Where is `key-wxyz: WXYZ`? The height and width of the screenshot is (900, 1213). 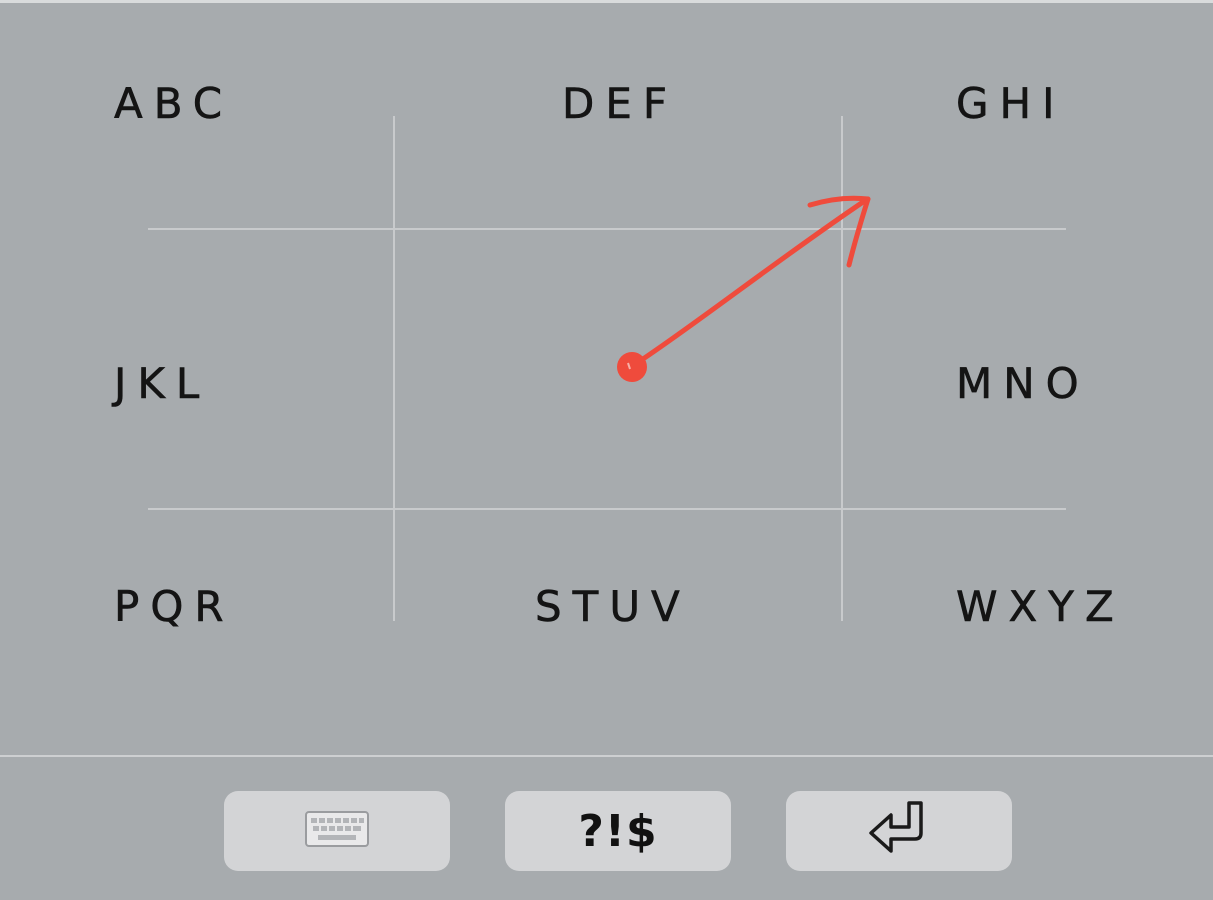 key-wxyz: WXYZ is located at coordinates (1040, 606).